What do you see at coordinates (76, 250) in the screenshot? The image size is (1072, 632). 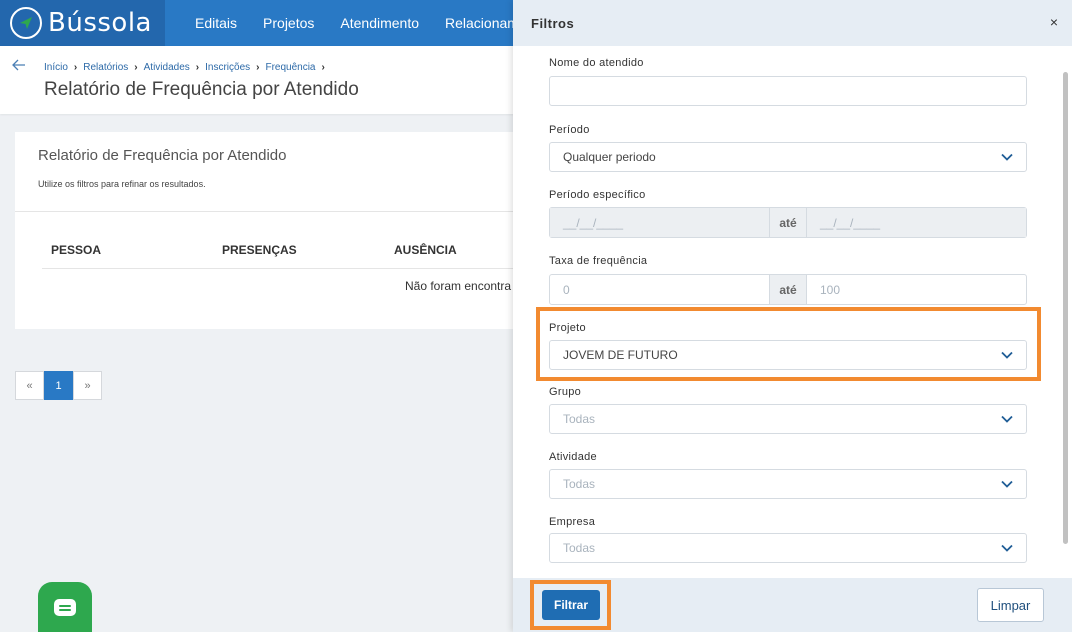 I see `column-header-pessoa: PESSOA` at bounding box center [76, 250].